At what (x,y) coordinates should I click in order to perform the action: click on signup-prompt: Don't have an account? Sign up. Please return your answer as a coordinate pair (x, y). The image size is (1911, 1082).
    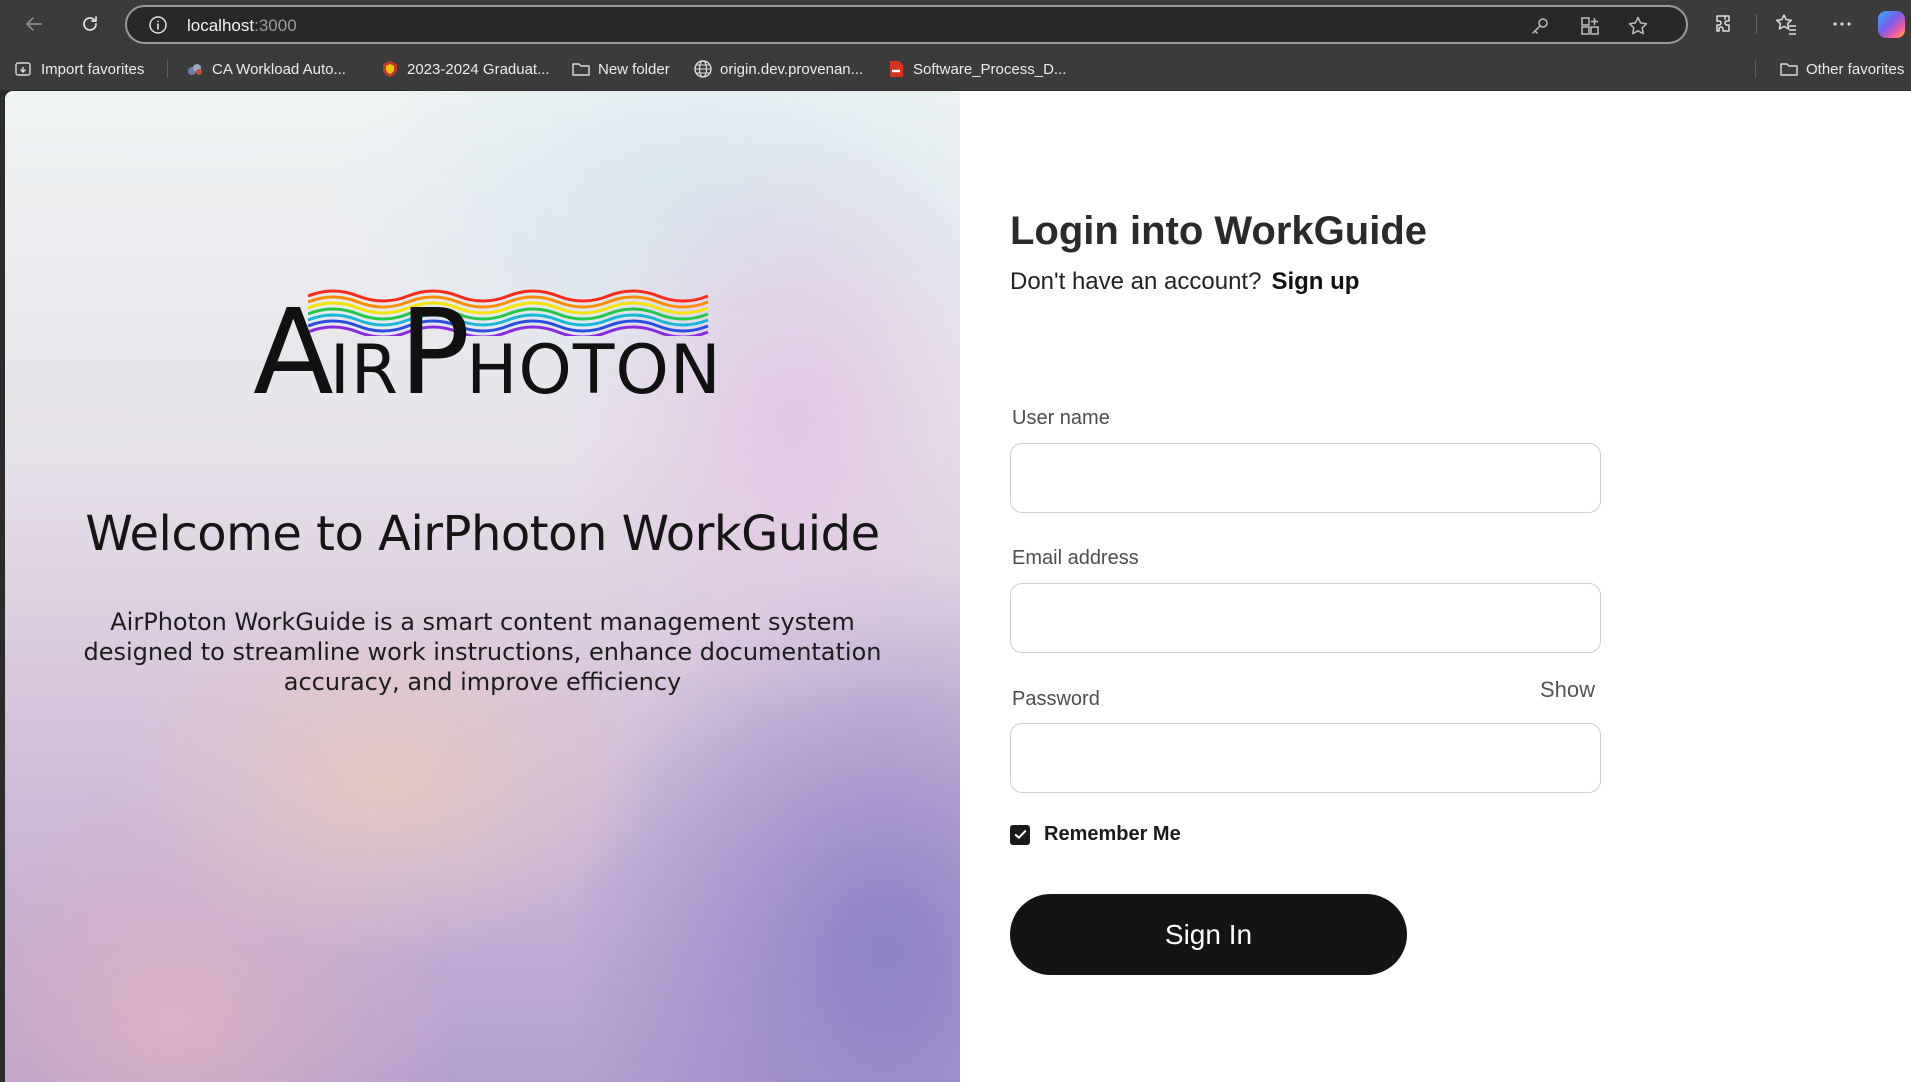
    Looking at the image, I should click on (1184, 282).